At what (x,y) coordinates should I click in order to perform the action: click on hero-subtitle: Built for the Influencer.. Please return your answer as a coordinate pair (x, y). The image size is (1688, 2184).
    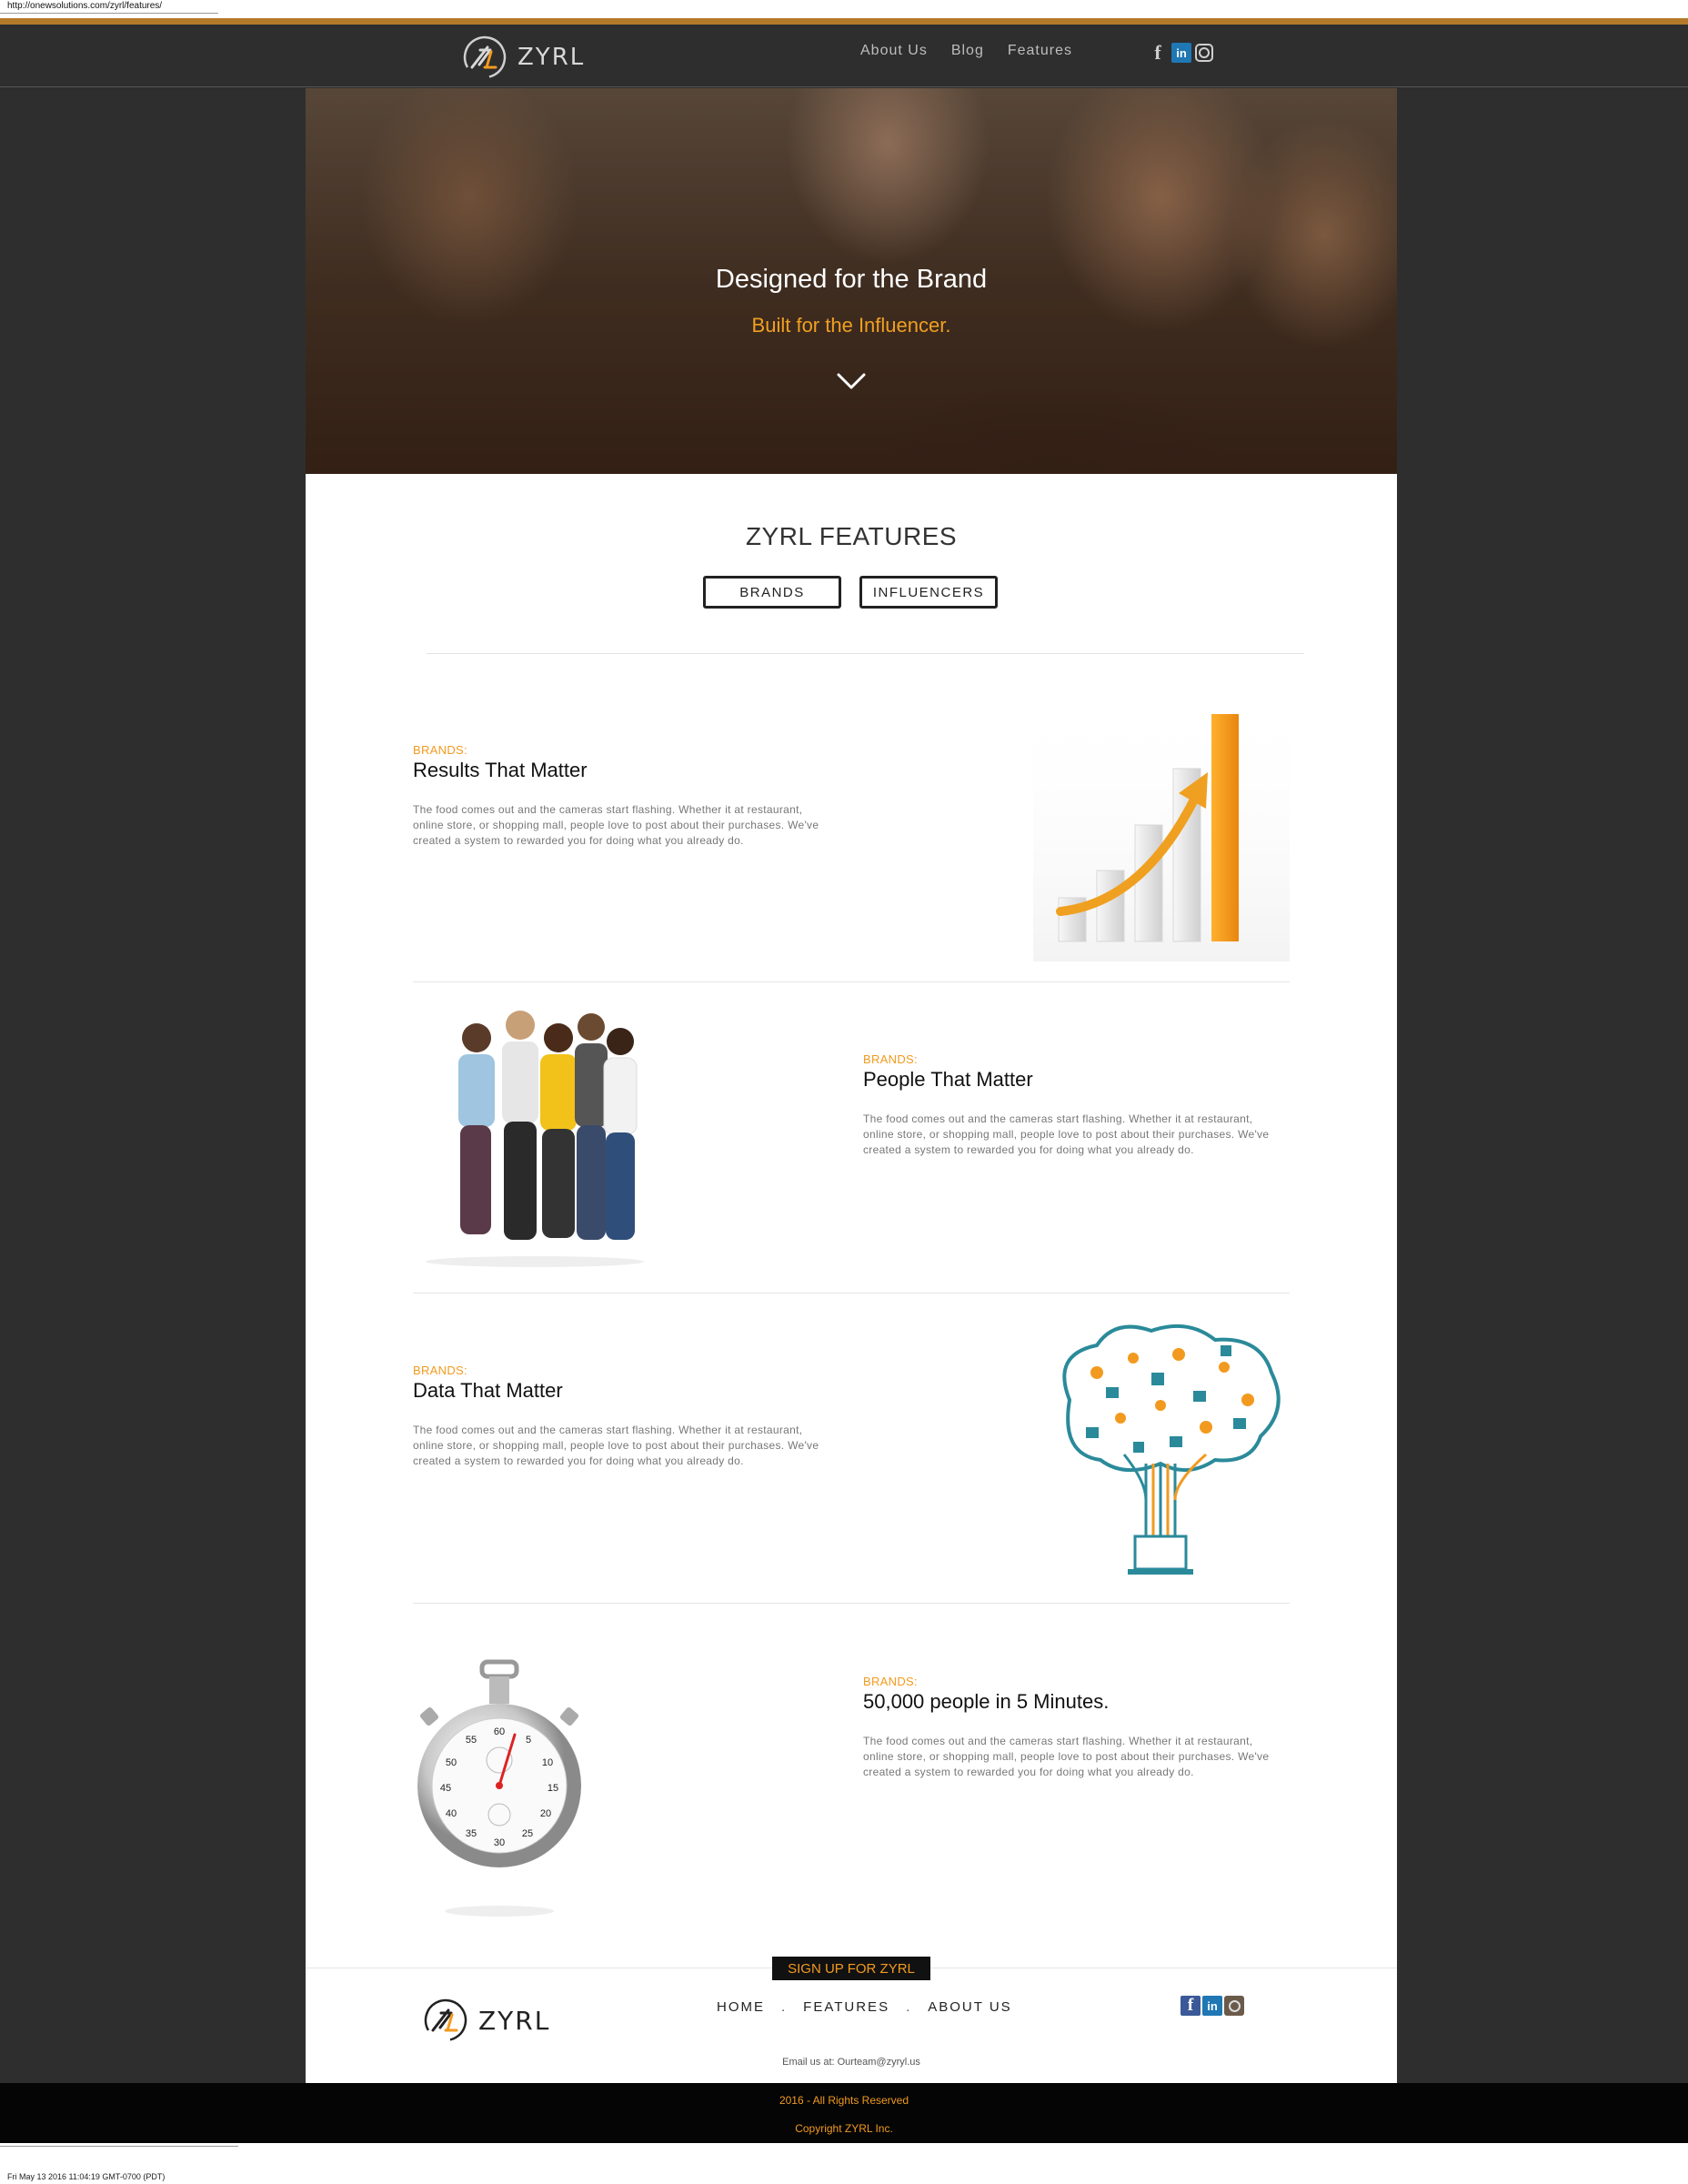
    Looking at the image, I should click on (851, 325).